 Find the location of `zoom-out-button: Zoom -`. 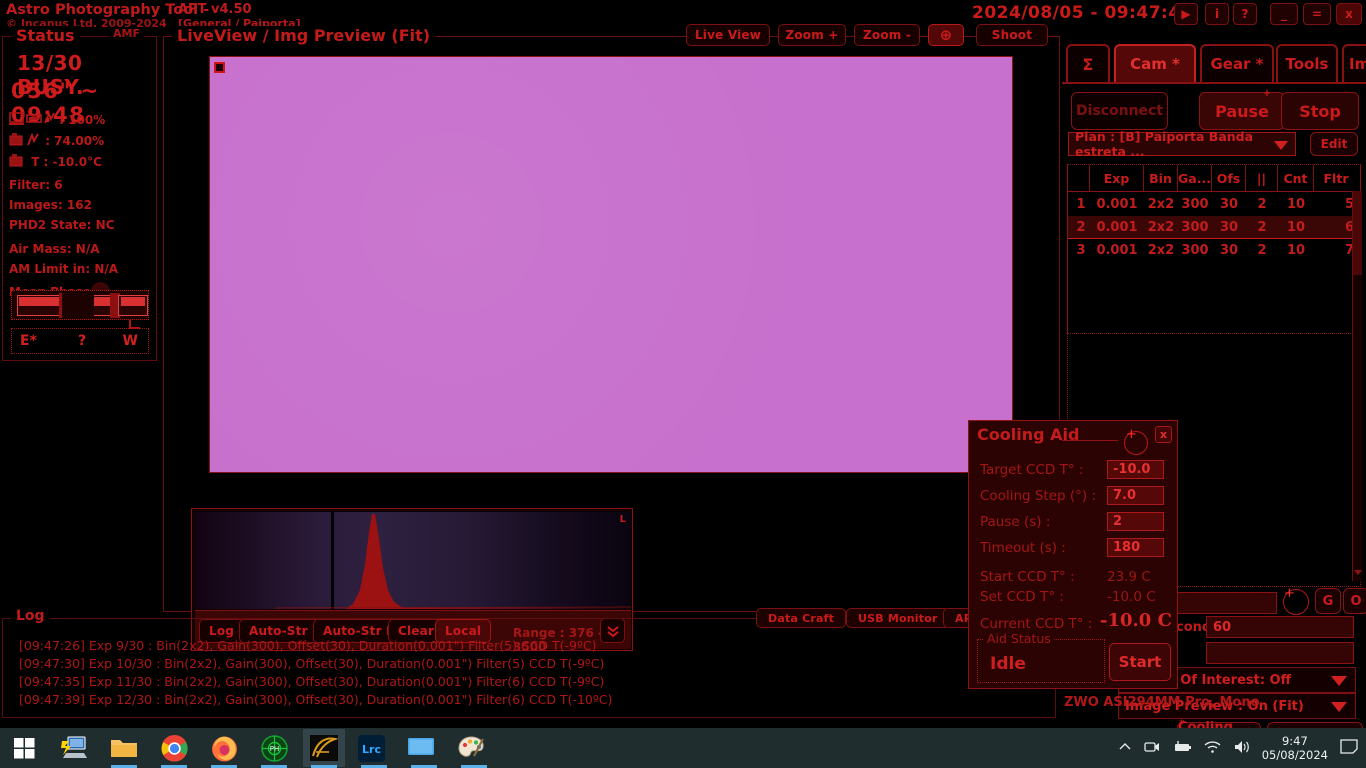

zoom-out-button: Zoom - is located at coordinates (887, 35).